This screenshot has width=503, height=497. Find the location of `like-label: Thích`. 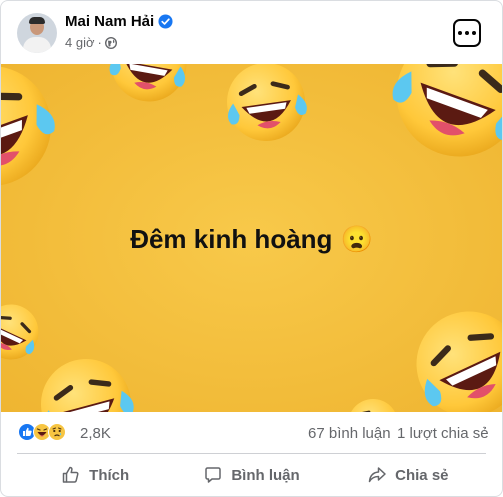

like-label: Thích is located at coordinates (109, 475).